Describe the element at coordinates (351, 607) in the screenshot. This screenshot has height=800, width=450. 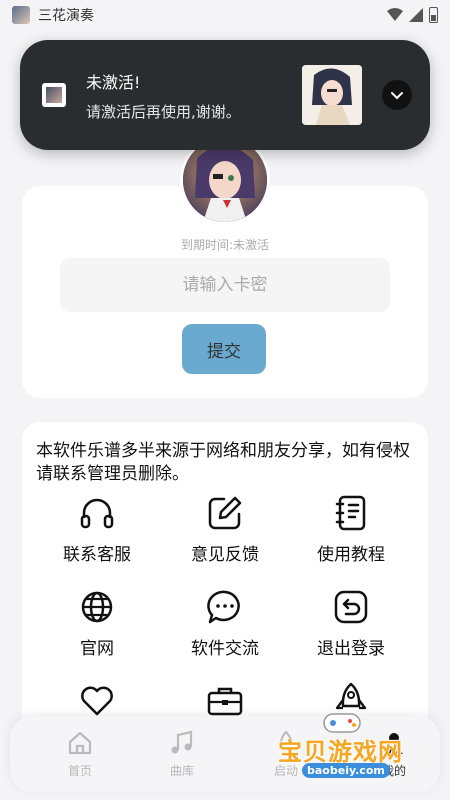
I see `logout-icon` at that location.